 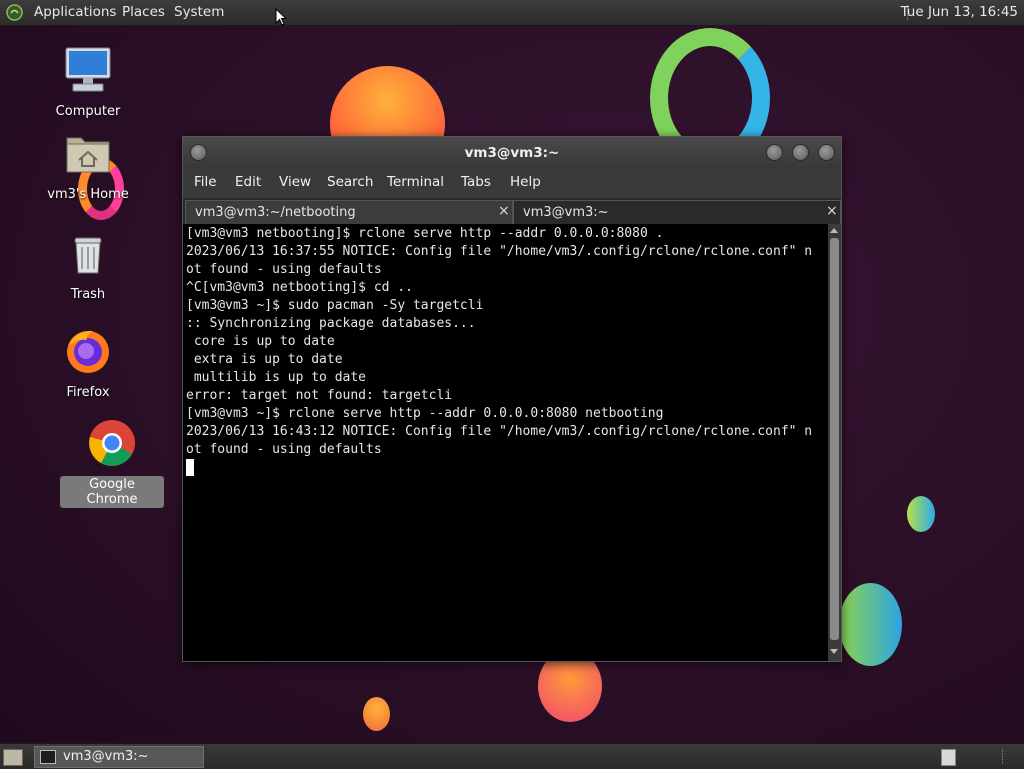 I want to click on firefox-icon, so click(x=88, y=351).